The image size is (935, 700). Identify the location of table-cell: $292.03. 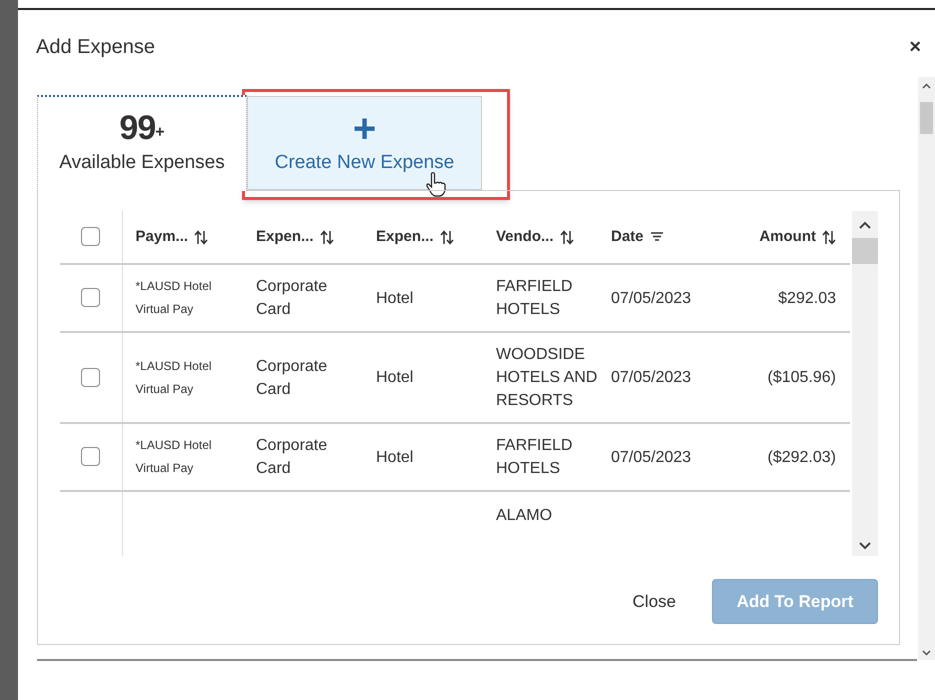
(807, 298).